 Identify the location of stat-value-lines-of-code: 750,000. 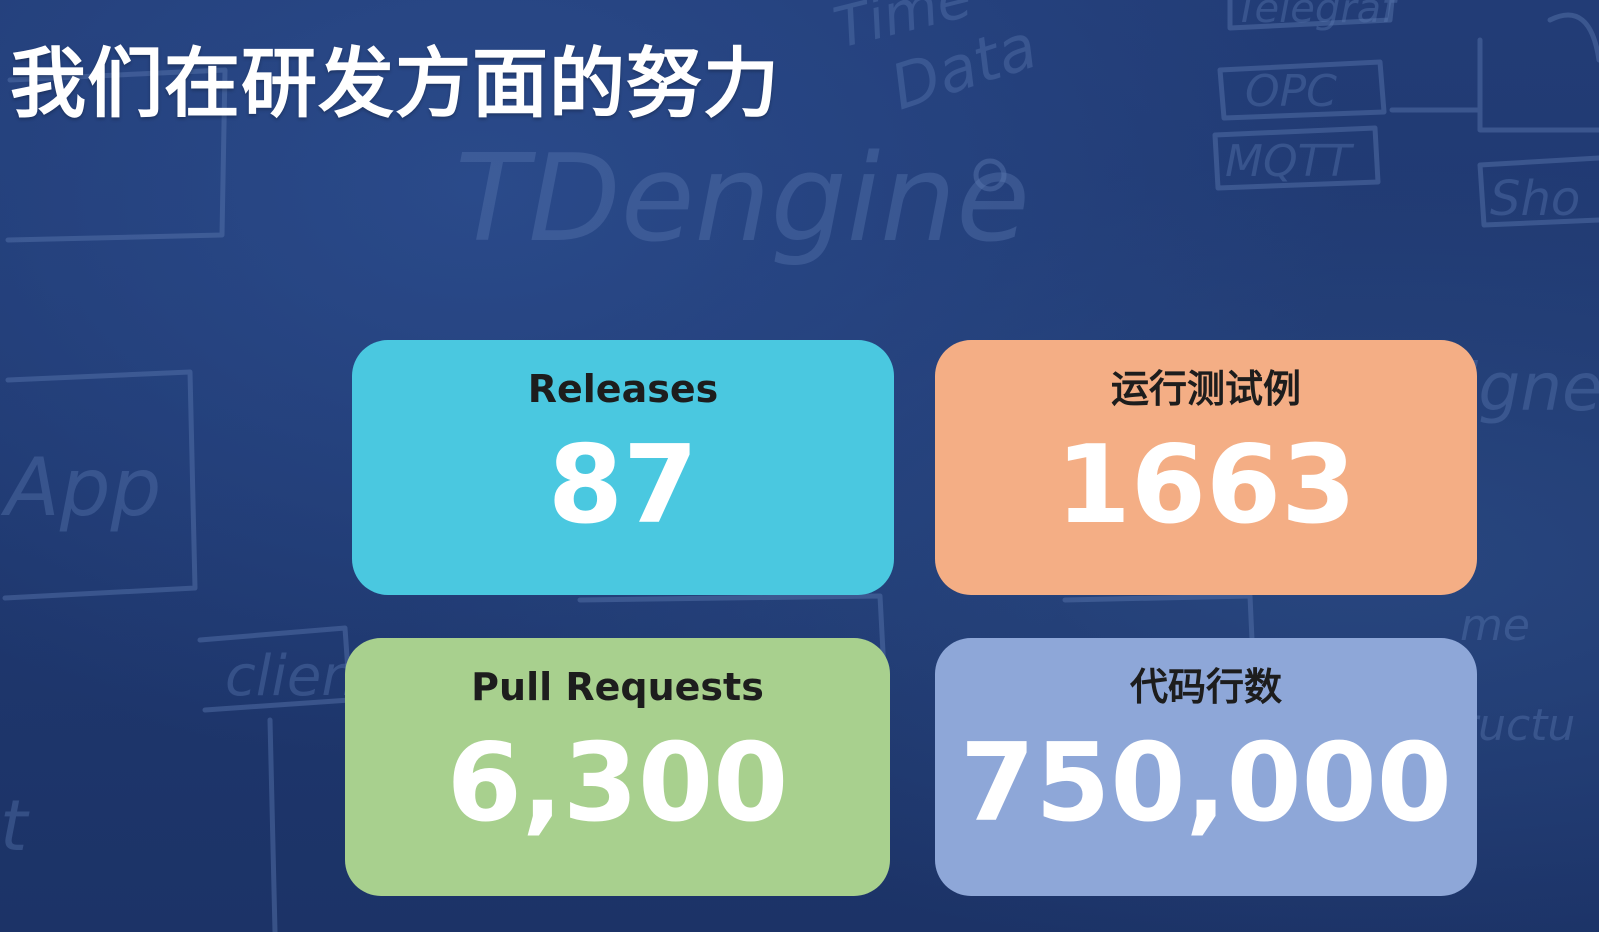
(1206, 783).